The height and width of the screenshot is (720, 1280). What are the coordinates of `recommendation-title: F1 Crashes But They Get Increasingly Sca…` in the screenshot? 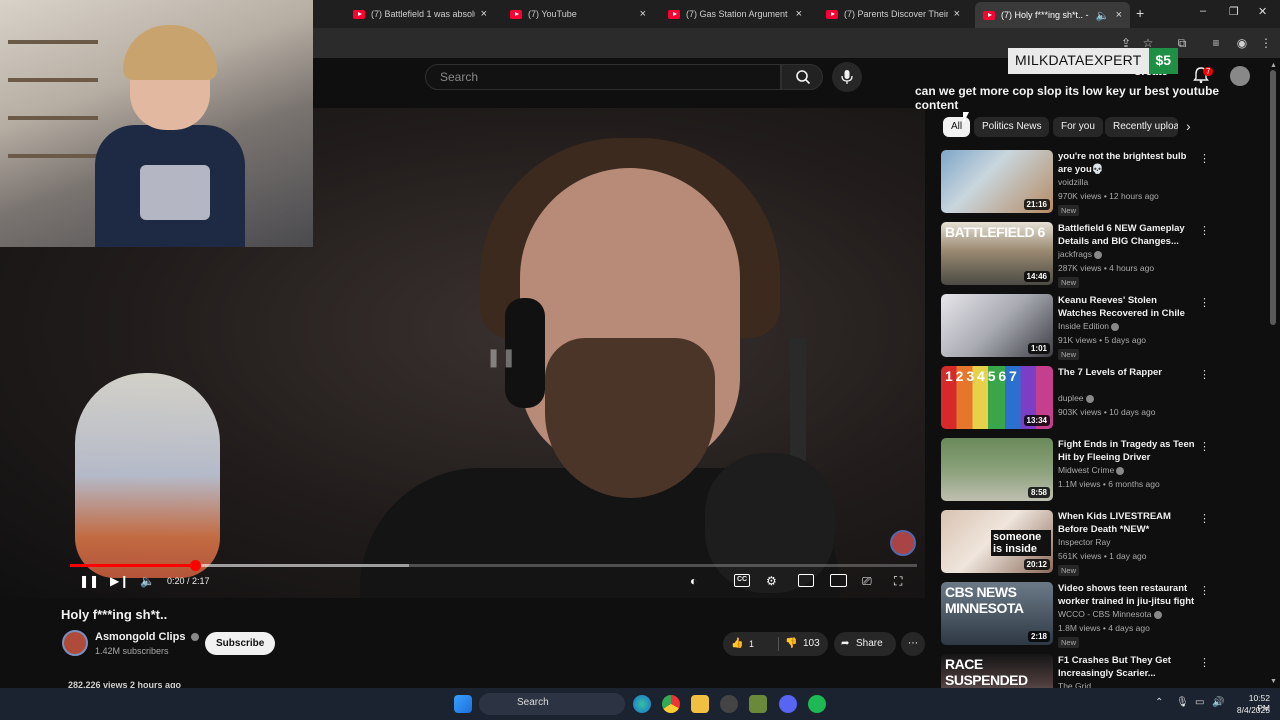 It's located at (1128, 667).